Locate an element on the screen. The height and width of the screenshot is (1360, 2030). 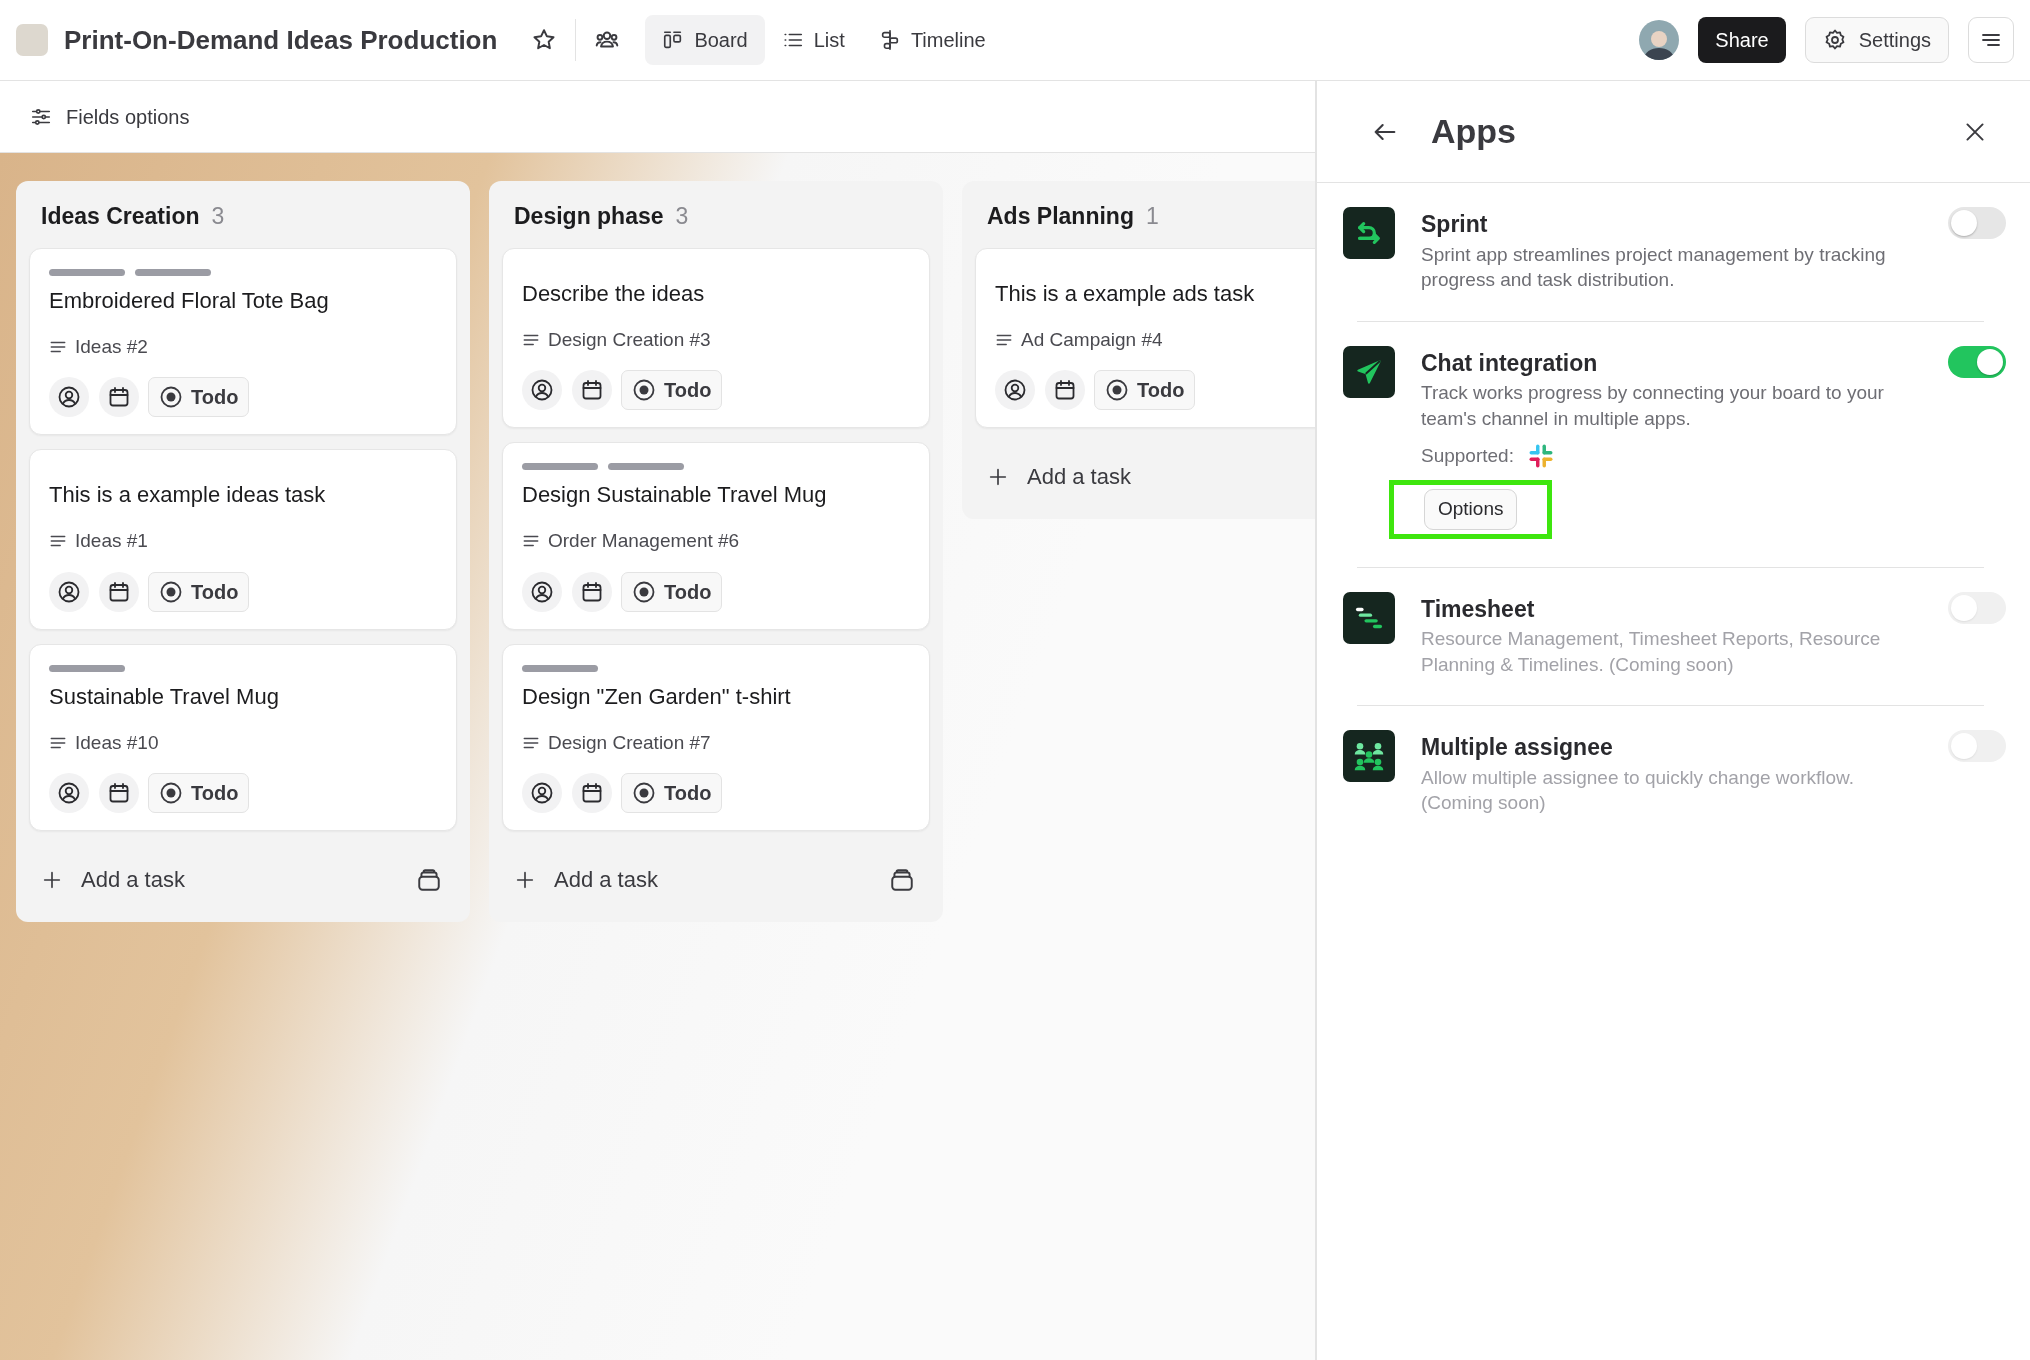
task-reference: Ideas #1 is located at coordinates (111, 541).